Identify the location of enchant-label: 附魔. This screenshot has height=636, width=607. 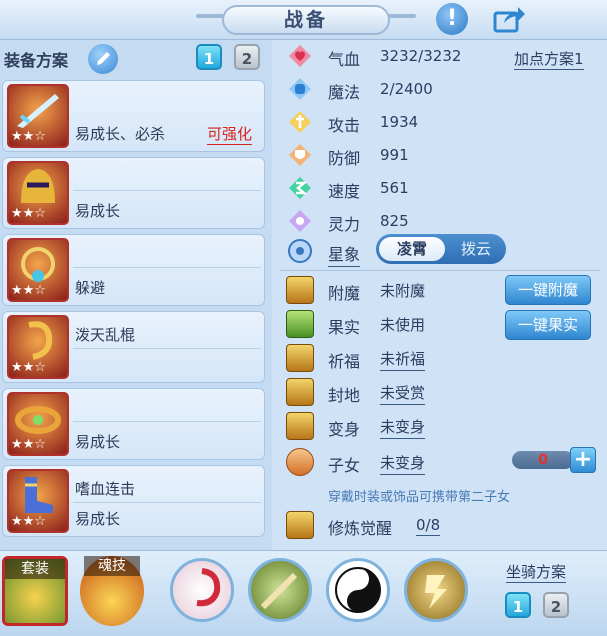
(344, 293).